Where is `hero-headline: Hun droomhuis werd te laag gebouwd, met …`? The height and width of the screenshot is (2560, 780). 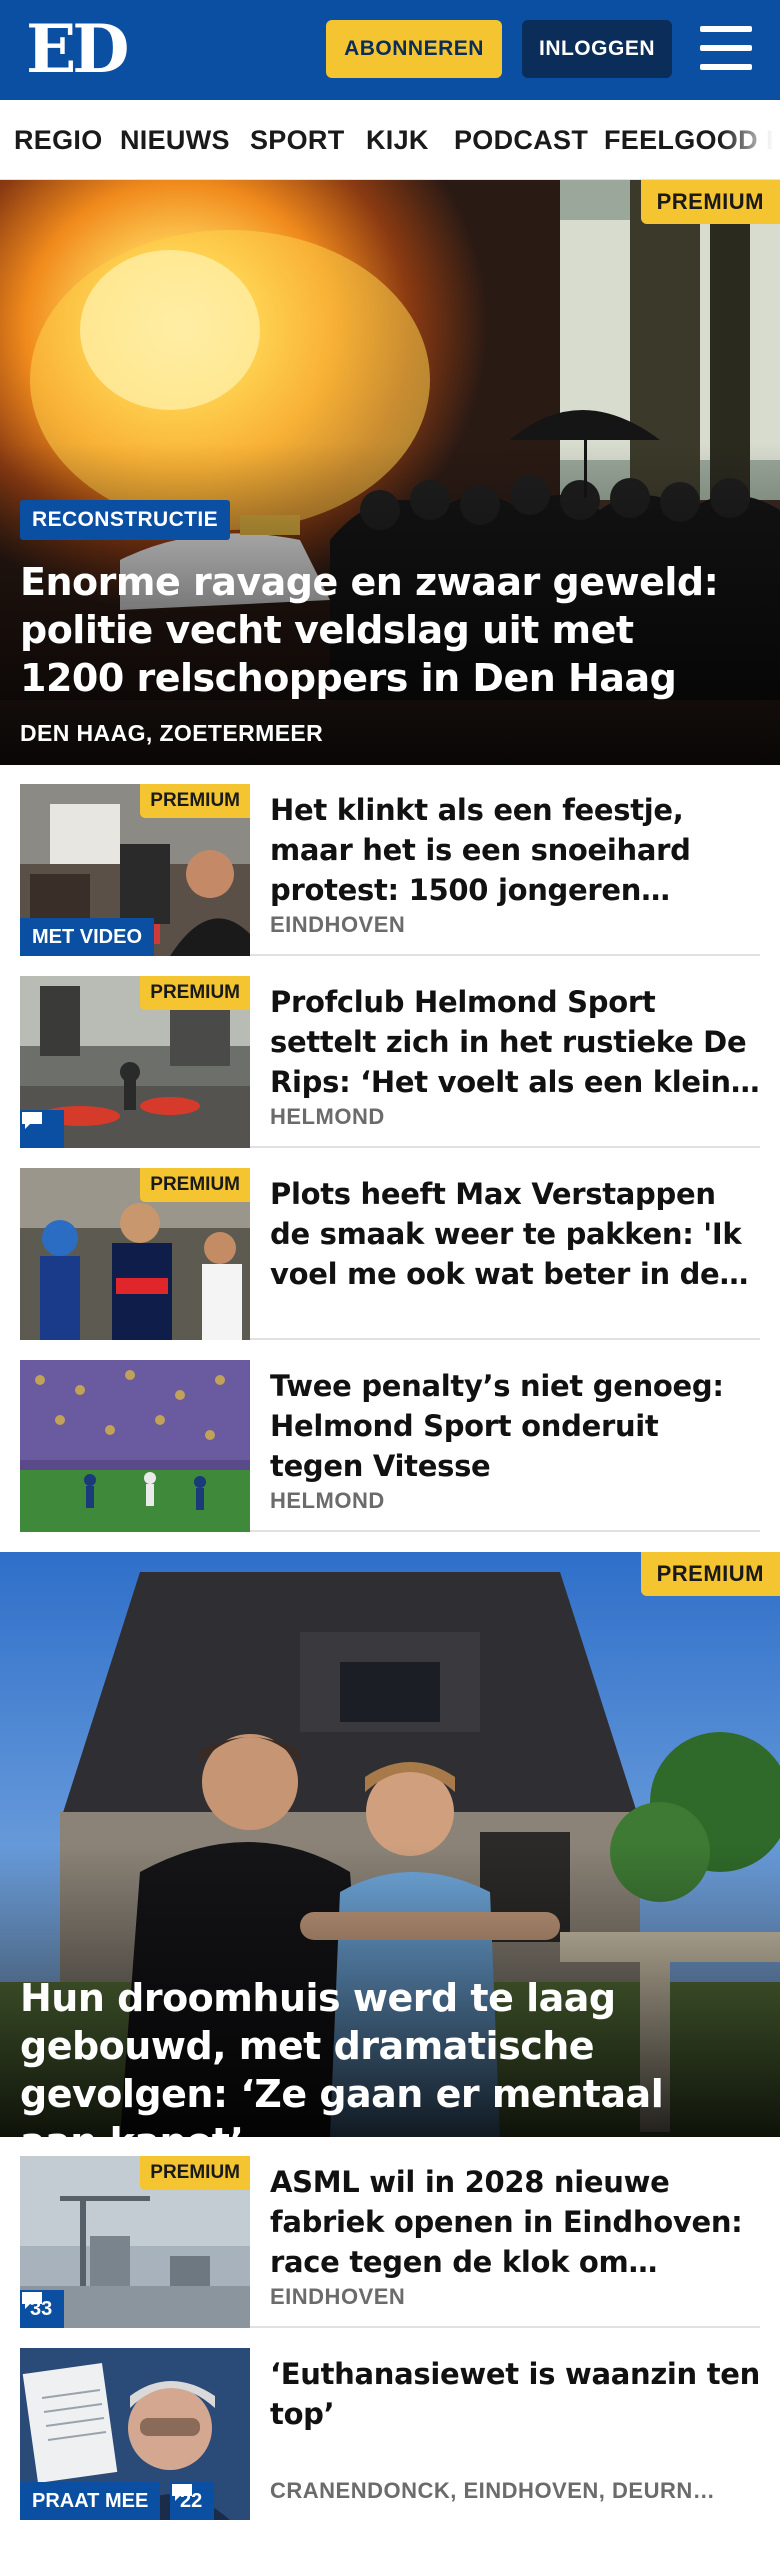 hero-headline: Hun droomhuis werd te laag gebouwd, met … is located at coordinates (342, 2056).